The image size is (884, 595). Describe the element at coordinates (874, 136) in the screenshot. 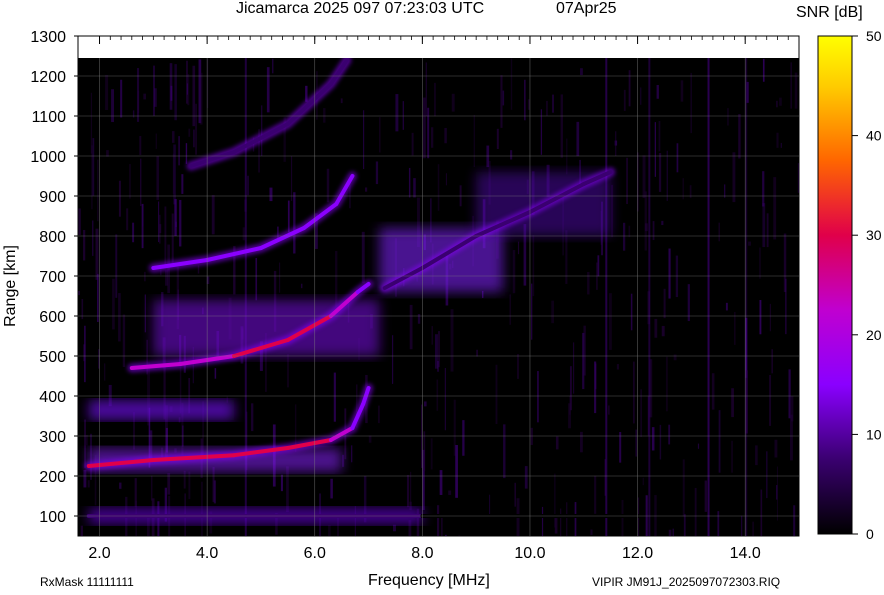

I see `colorbar-tick-label: 40` at that location.